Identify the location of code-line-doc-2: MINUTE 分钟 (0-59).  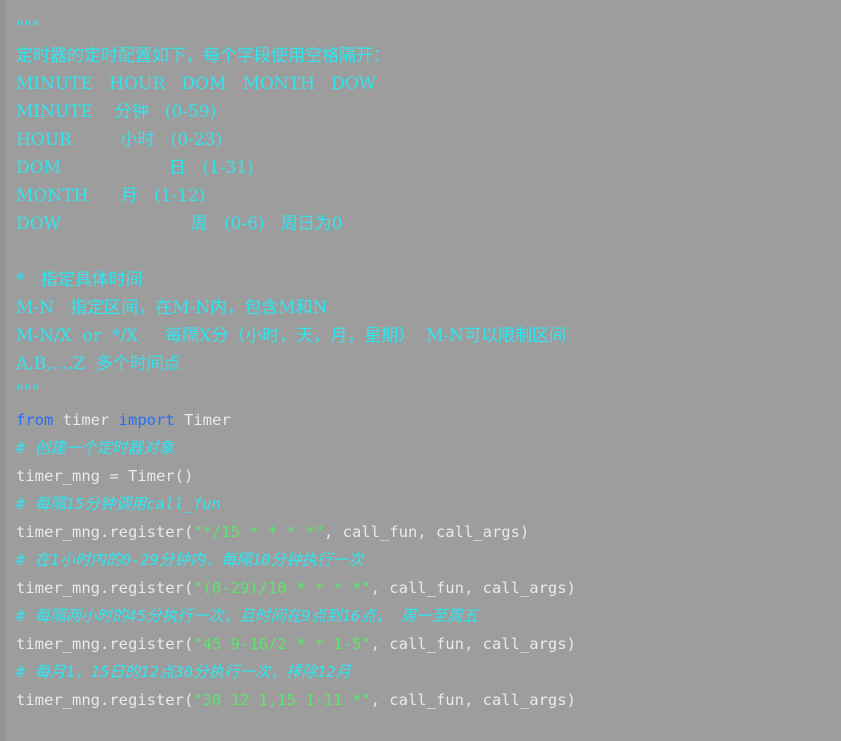
(428, 112).